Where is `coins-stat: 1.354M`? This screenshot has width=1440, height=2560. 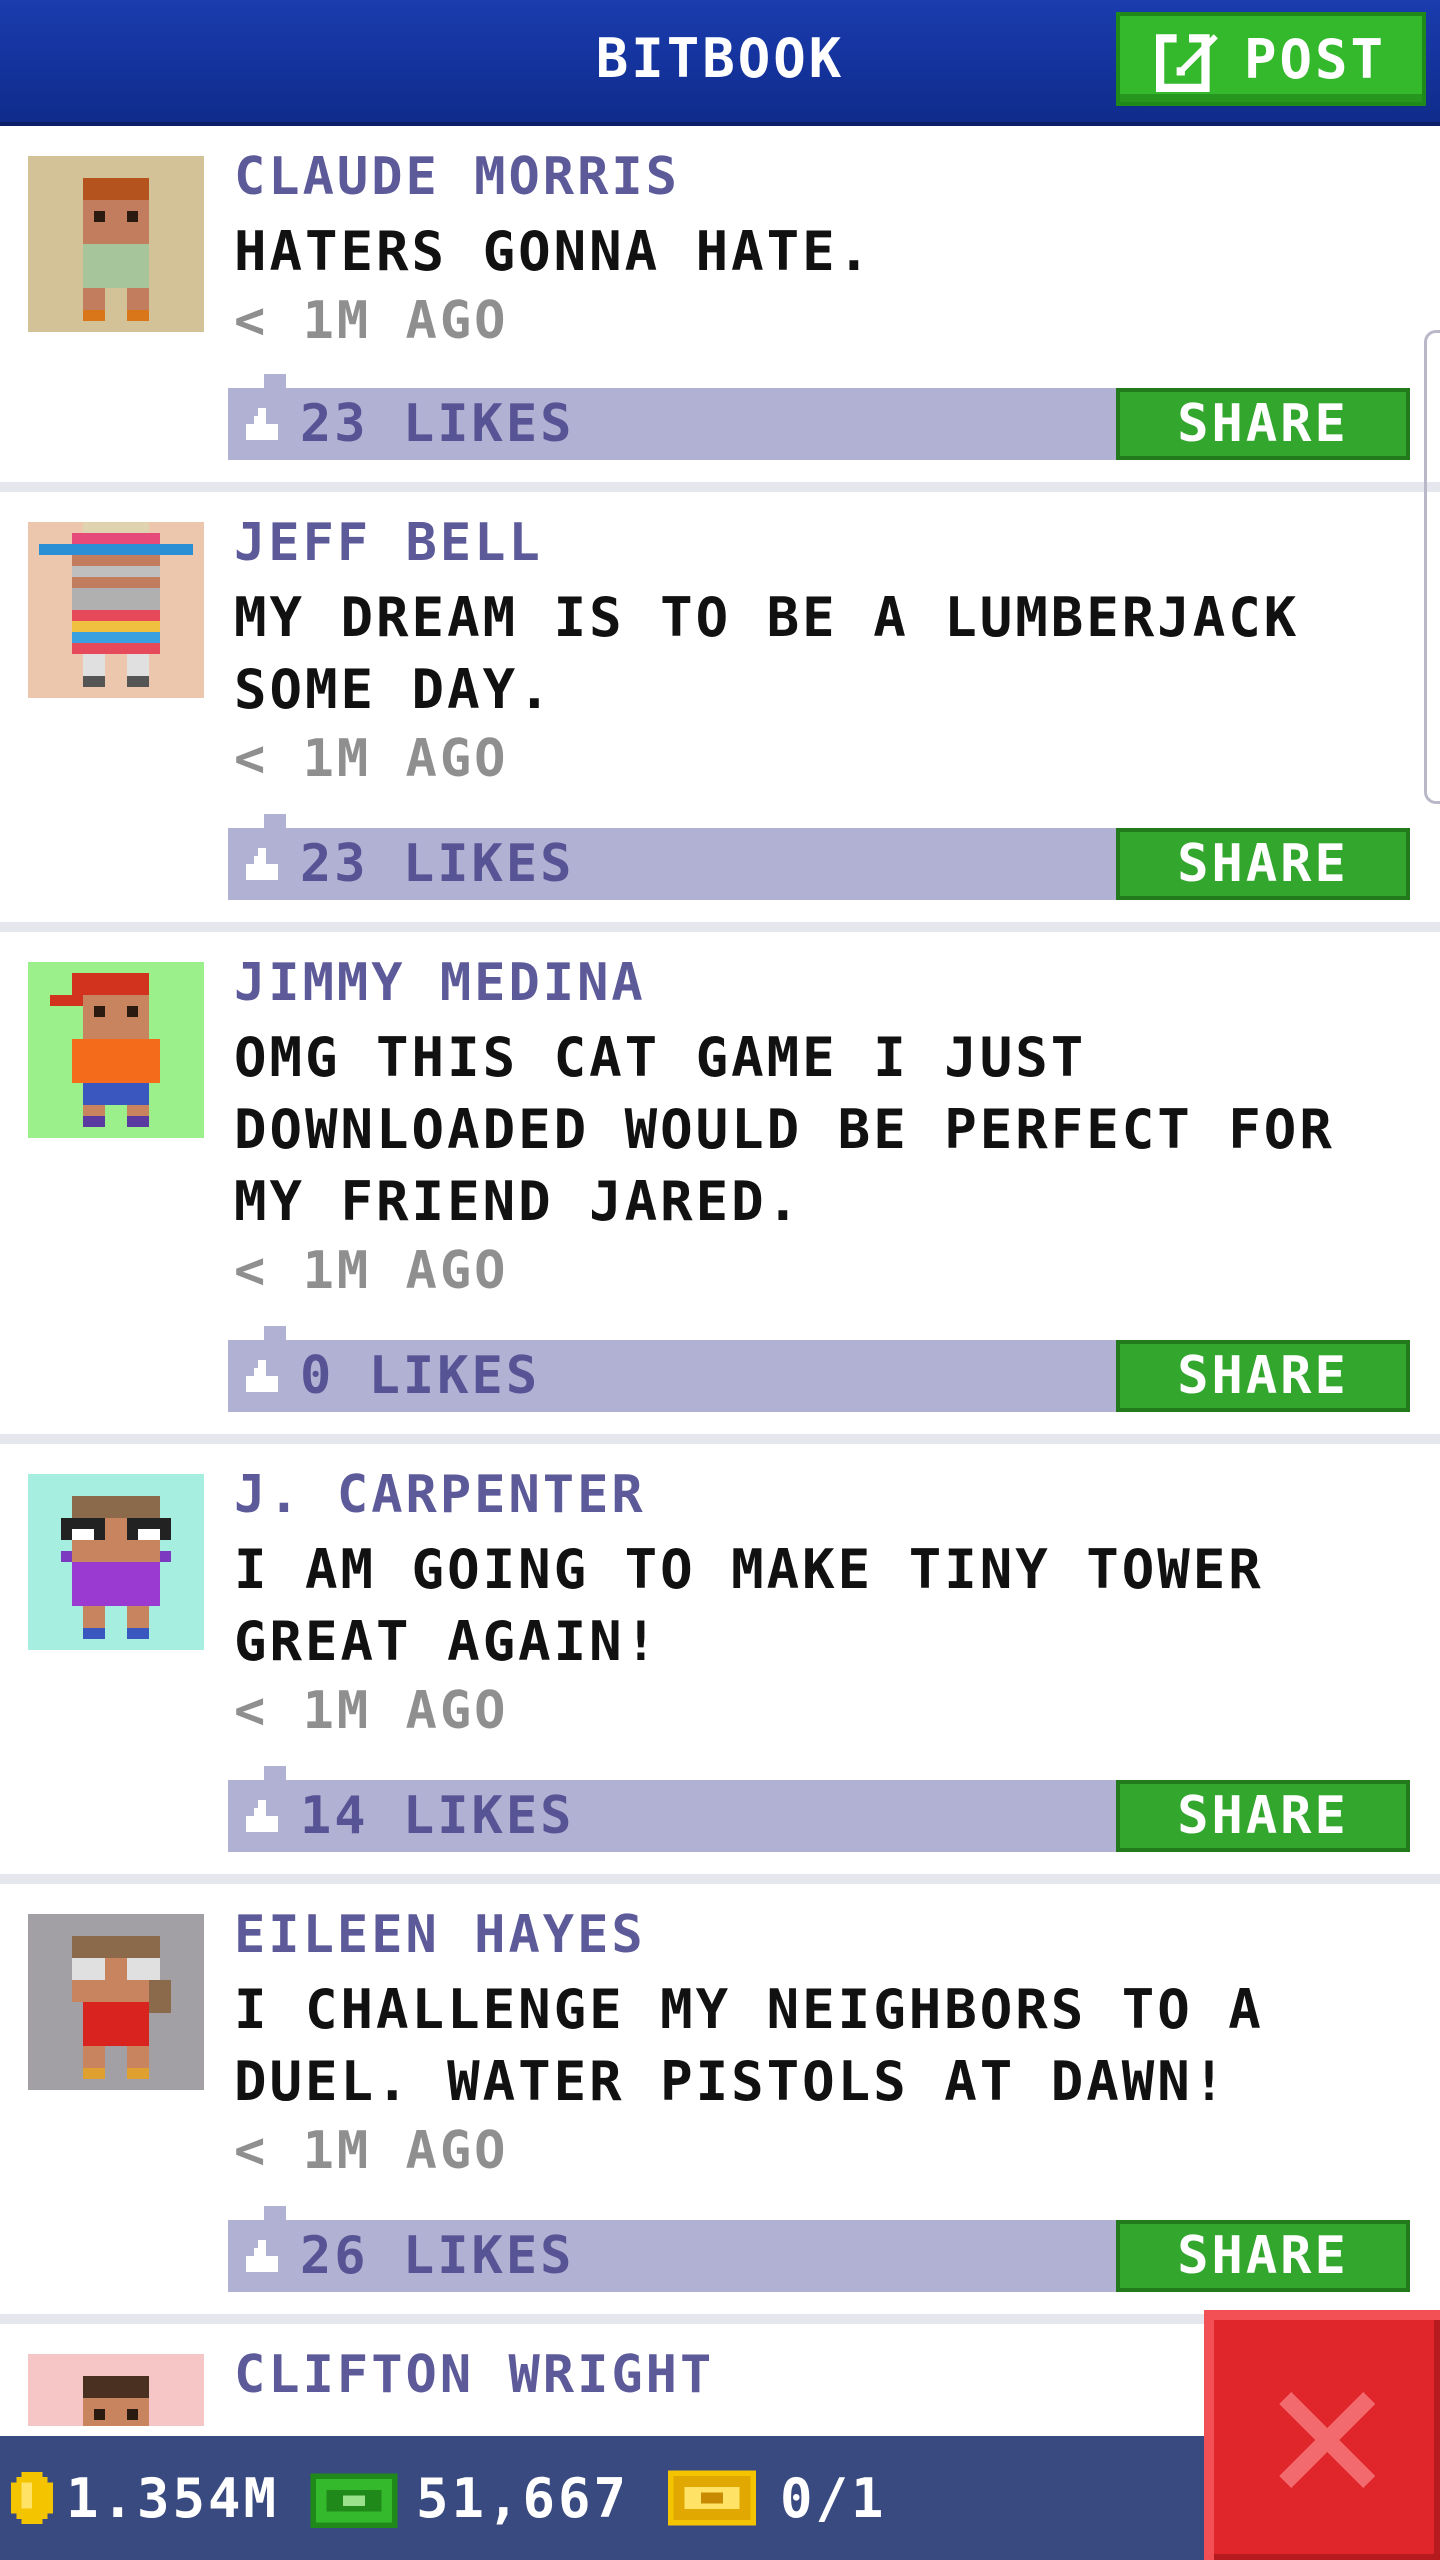
coins-stat: 1.354M is located at coordinates (142, 2498).